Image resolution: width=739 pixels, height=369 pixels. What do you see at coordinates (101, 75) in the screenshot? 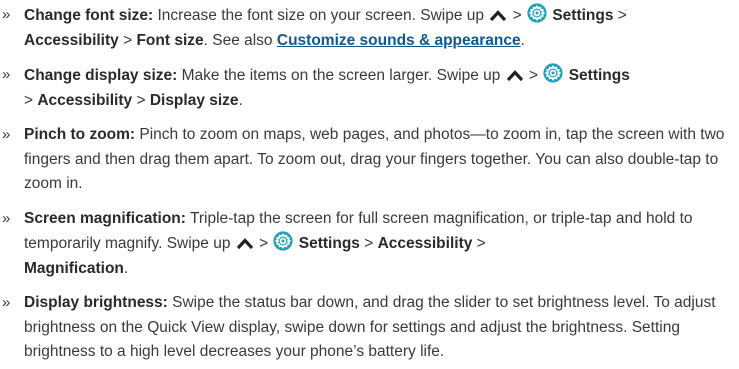
I see `item-title: Change display size:` at bounding box center [101, 75].